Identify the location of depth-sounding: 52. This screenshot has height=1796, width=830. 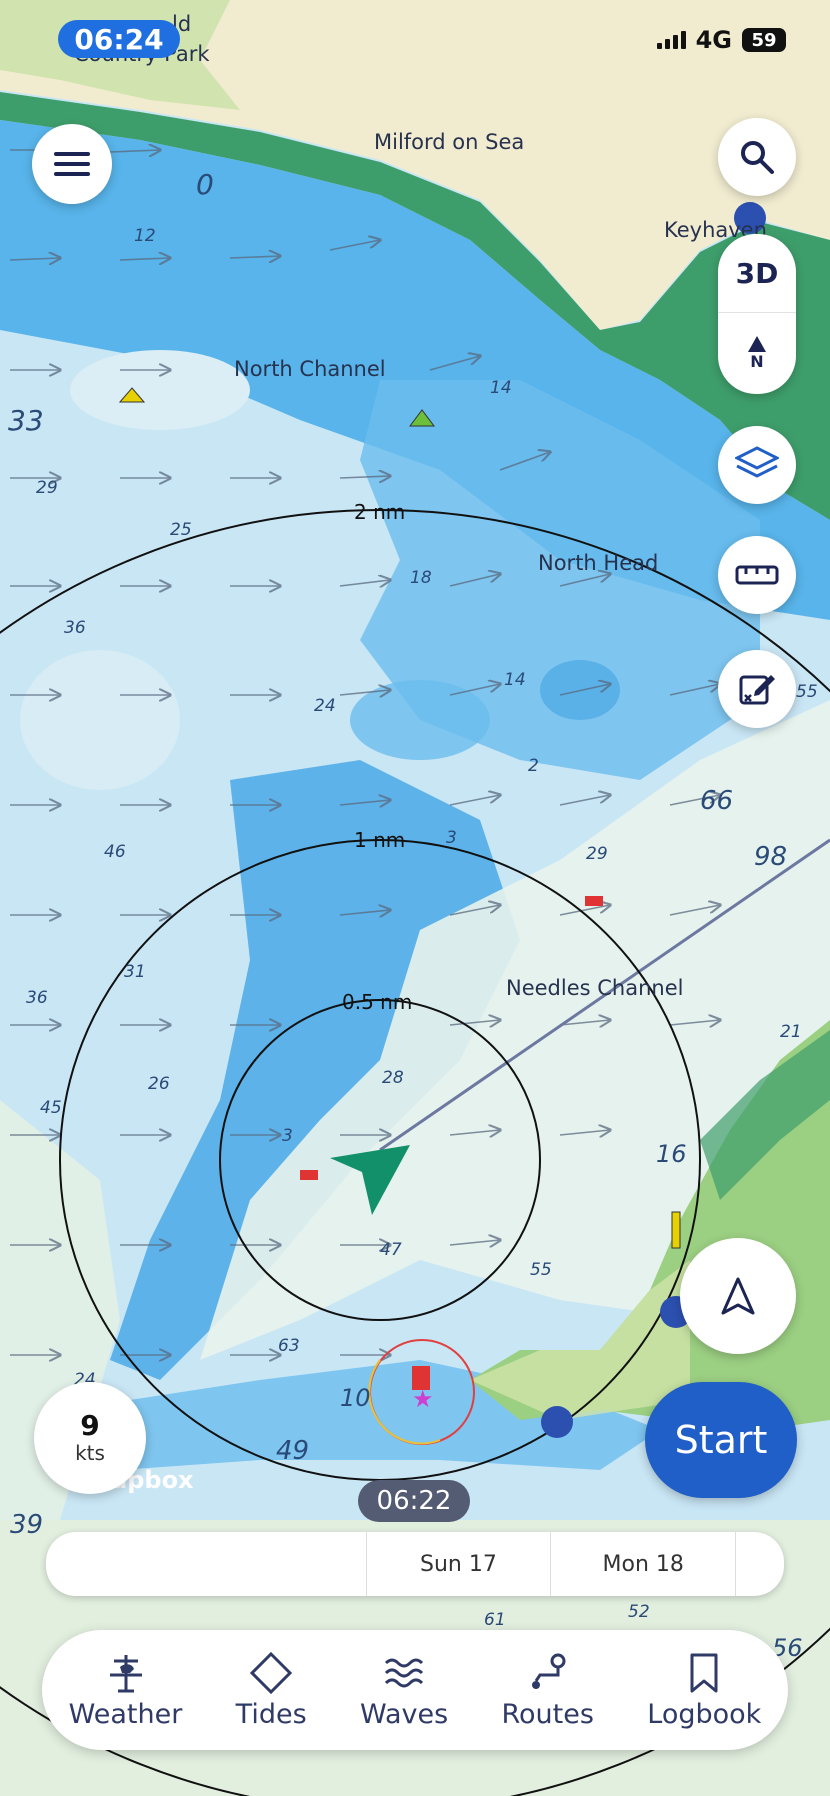
(639, 1612).